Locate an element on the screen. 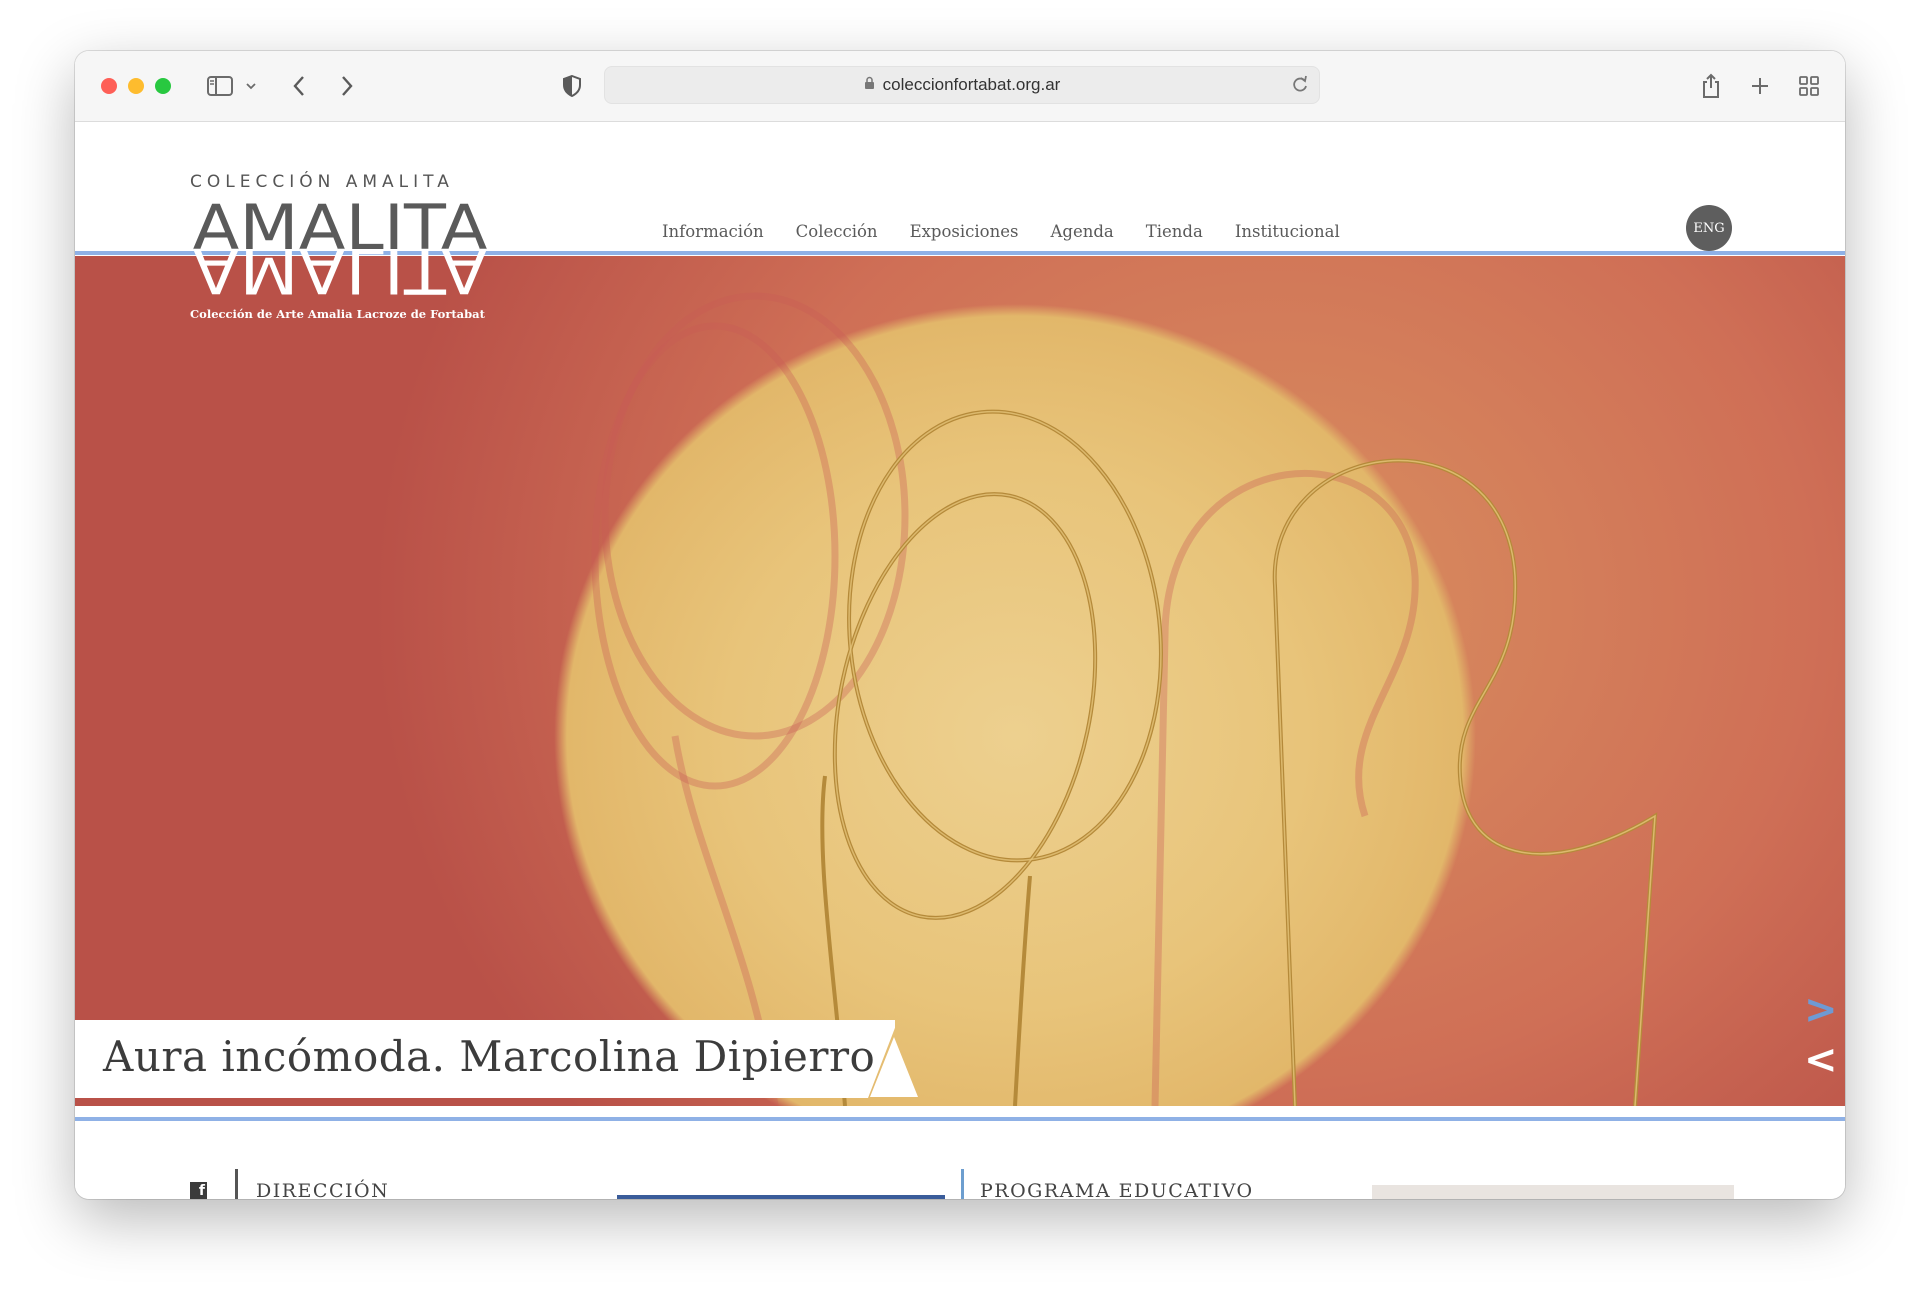  nav-item-tienda: Tienda is located at coordinates (1174, 231).